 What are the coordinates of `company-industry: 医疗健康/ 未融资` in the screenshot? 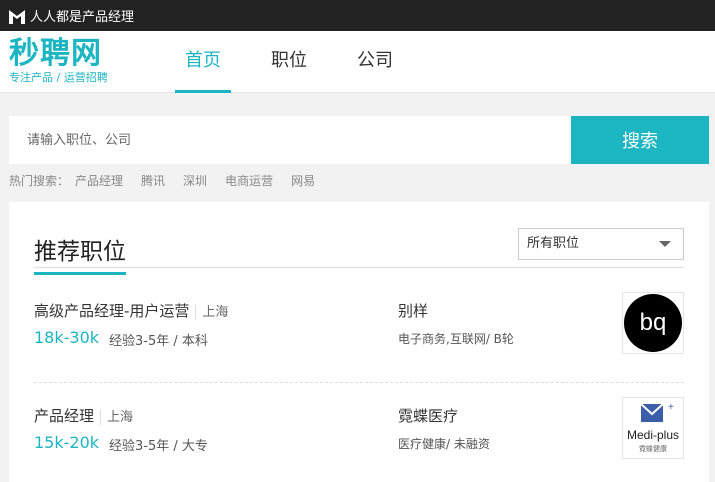 It's located at (444, 444).